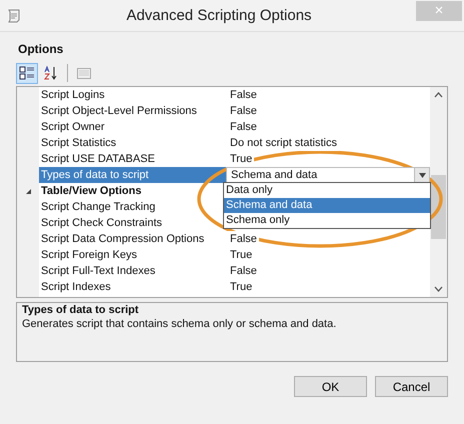 The height and width of the screenshot is (424, 464). What do you see at coordinates (240, 159) in the screenshot?
I see `property-value: True` at bounding box center [240, 159].